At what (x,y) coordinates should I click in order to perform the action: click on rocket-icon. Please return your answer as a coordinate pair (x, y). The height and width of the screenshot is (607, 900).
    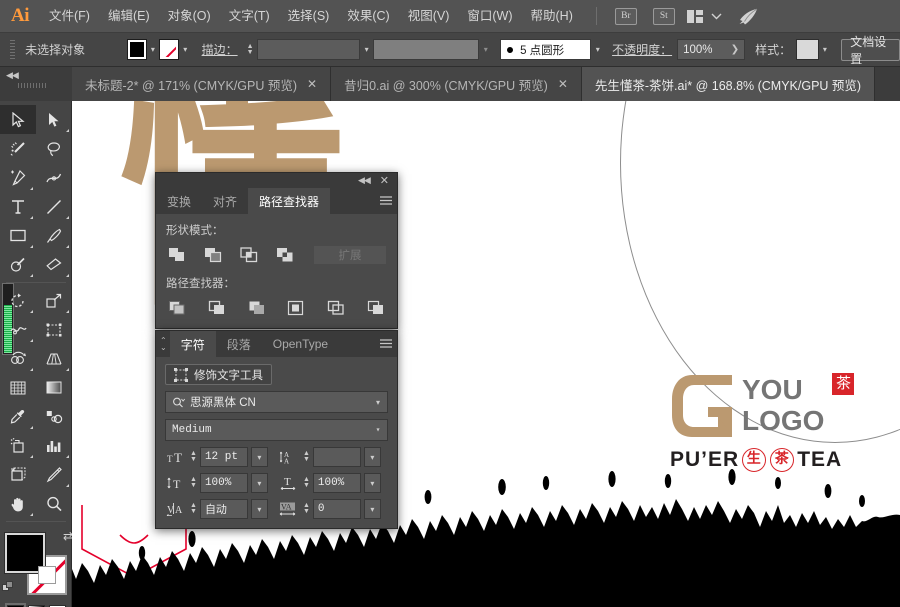
    Looking at the image, I should click on (748, 16).